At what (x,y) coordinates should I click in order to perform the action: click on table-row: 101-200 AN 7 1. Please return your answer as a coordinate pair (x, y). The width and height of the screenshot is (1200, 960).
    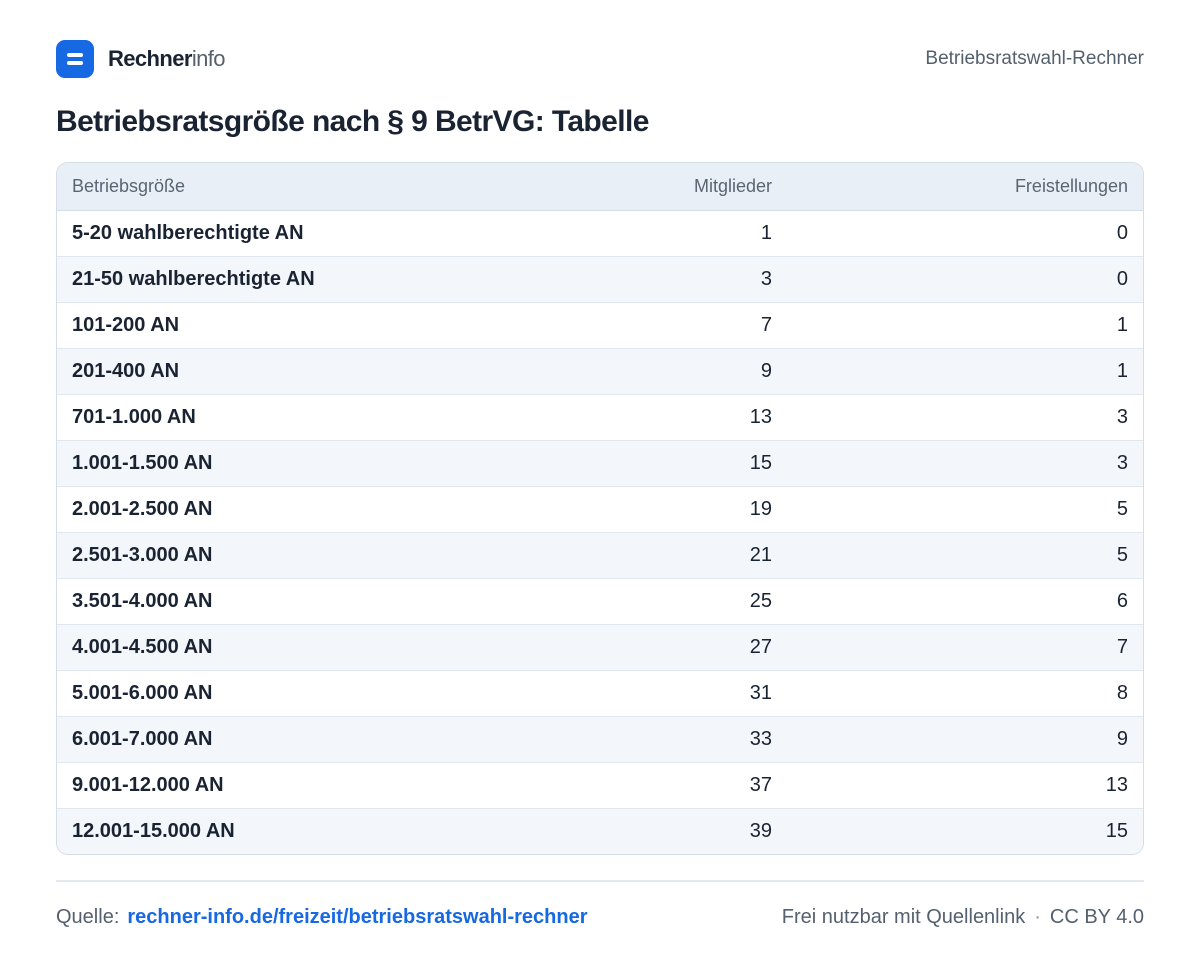
    Looking at the image, I should click on (600, 324).